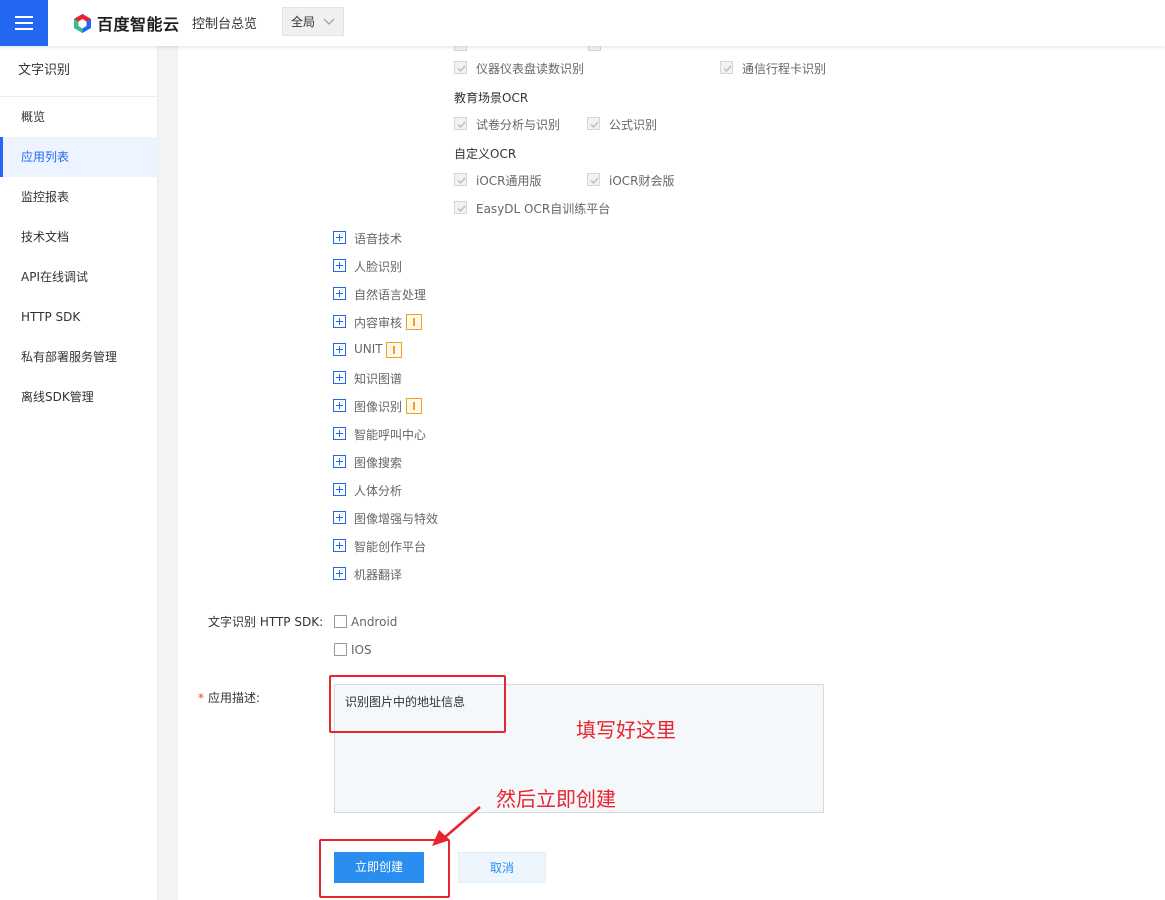  Describe the element at coordinates (78, 71) in the screenshot. I see `sidebar-title: 文字识别` at that location.